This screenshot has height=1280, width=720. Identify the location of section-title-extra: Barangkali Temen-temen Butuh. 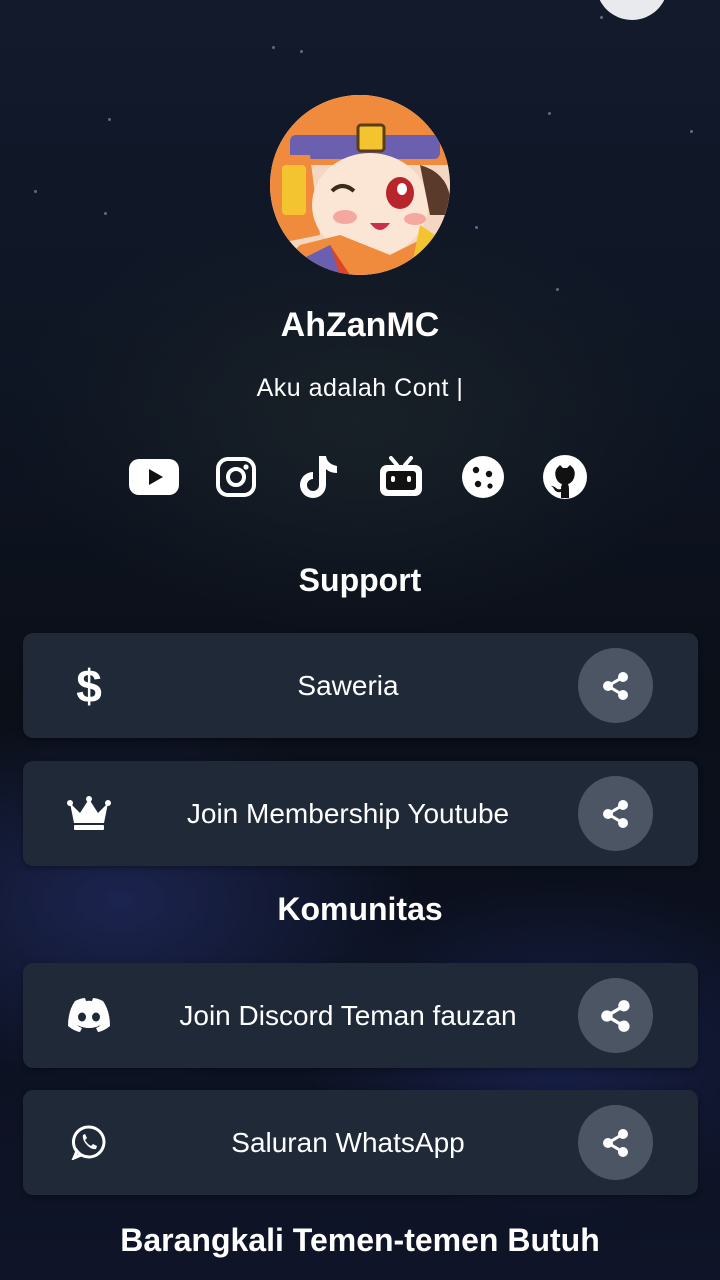
(360, 1240).